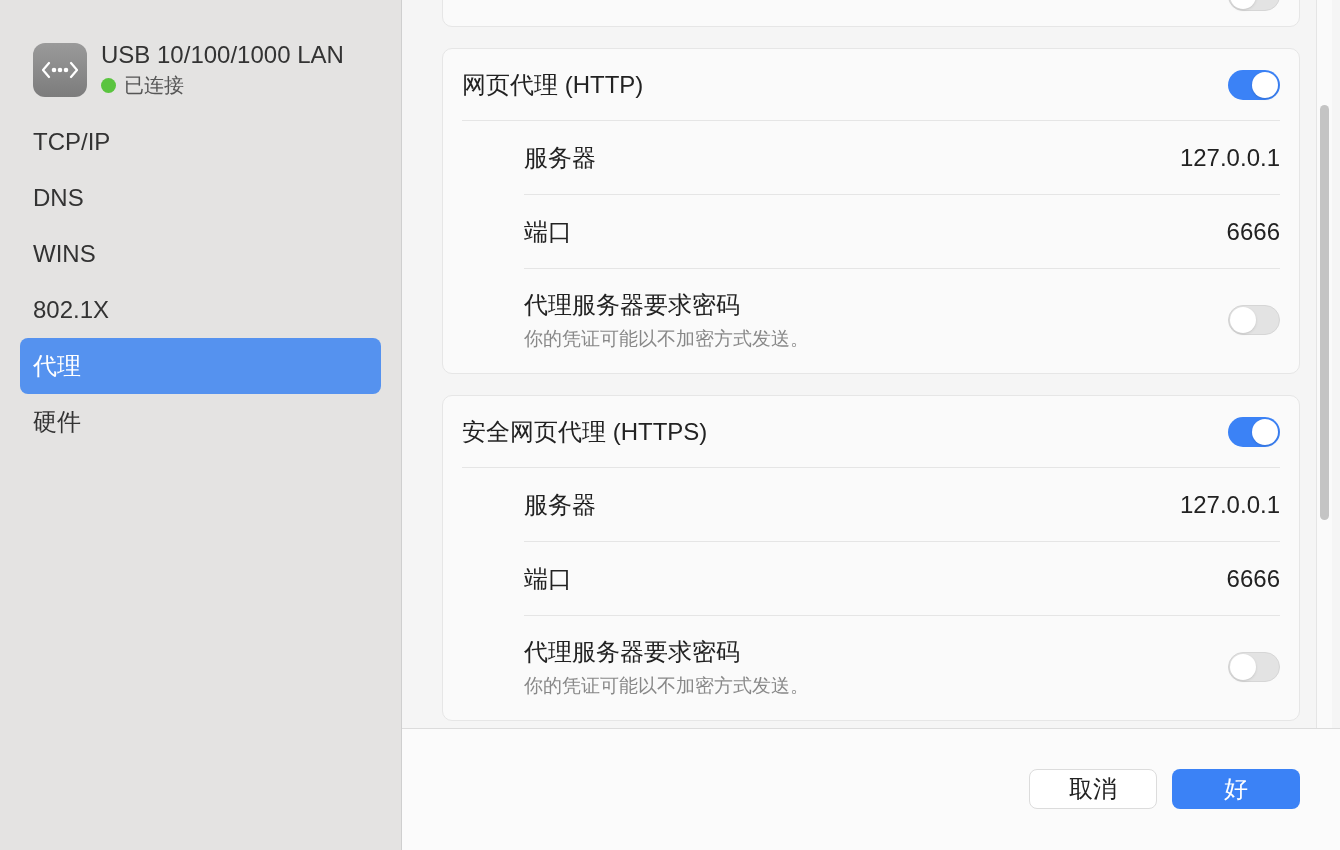 This screenshot has height=850, width=1340. I want to click on ok-button: 好, so click(1236, 789).